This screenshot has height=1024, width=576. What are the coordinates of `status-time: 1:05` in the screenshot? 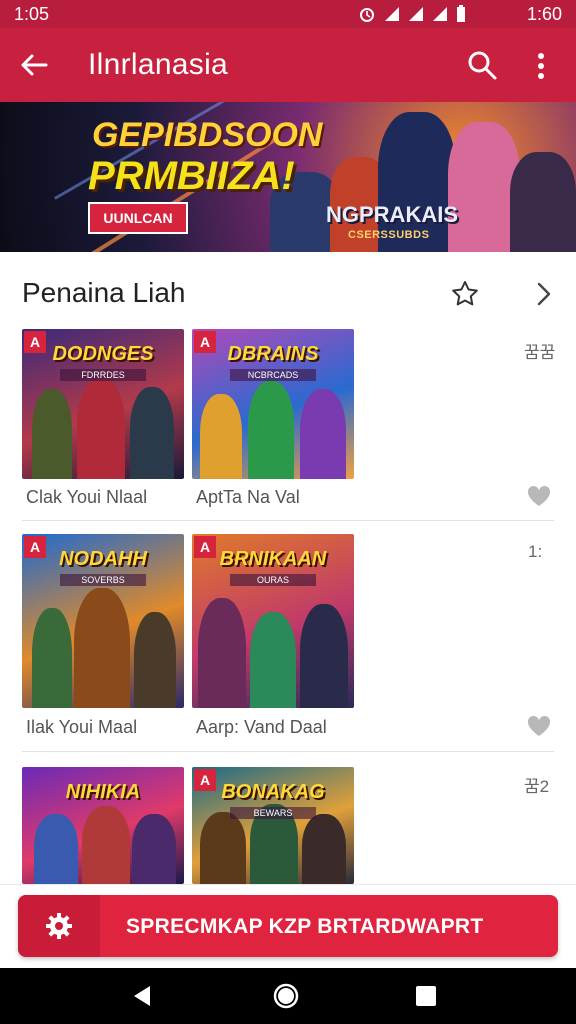 It's located at (32, 14).